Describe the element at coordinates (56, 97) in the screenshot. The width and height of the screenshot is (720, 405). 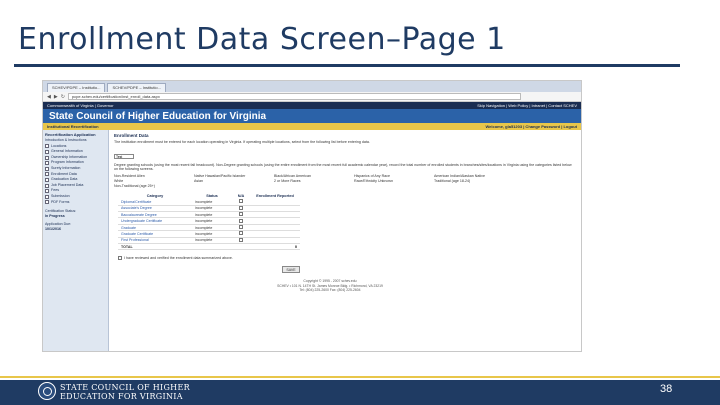
I see `forward-icon: ▶` at that location.